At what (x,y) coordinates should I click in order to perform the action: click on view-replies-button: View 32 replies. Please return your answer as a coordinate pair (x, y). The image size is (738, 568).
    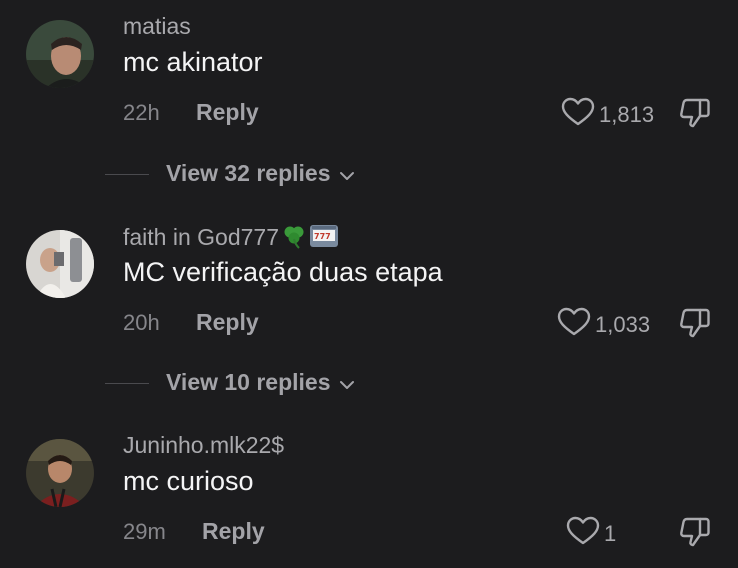
    Looking at the image, I should click on (260, 173).